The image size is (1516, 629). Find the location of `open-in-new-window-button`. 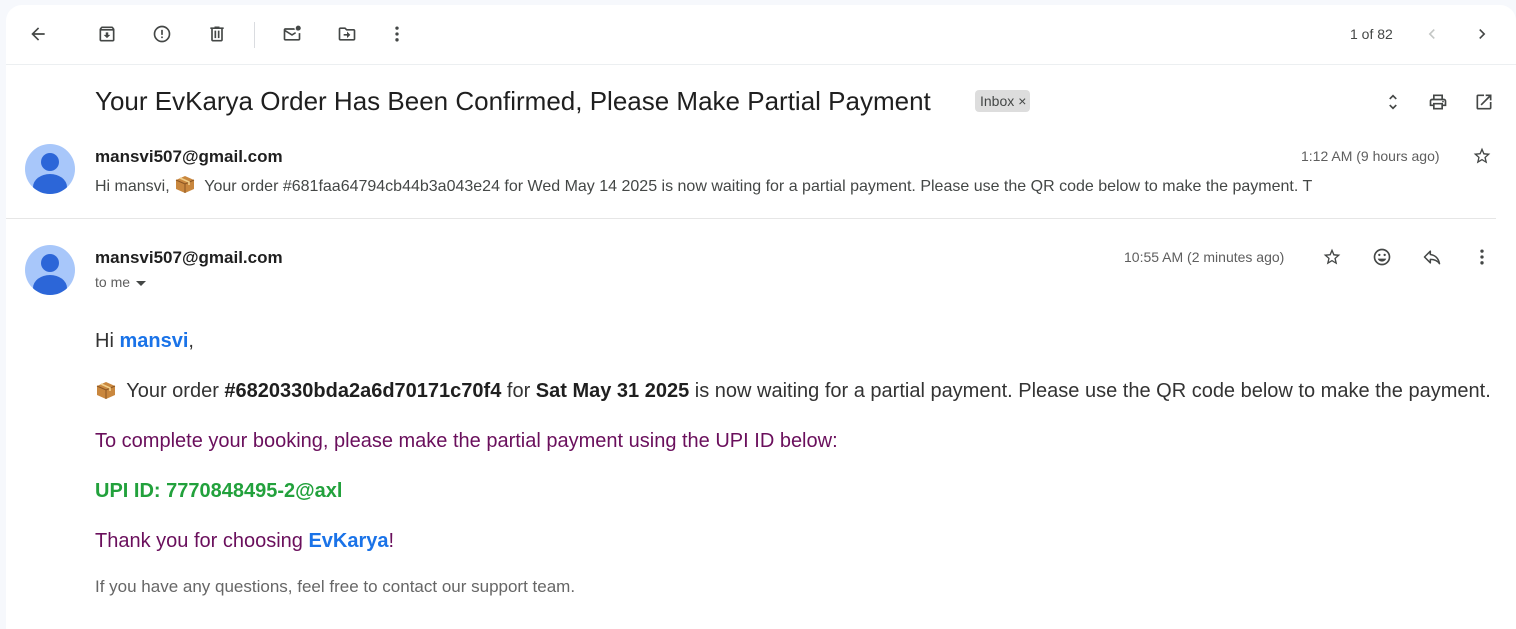

open-in-new-window-button is located at coordinates (1484, 102).